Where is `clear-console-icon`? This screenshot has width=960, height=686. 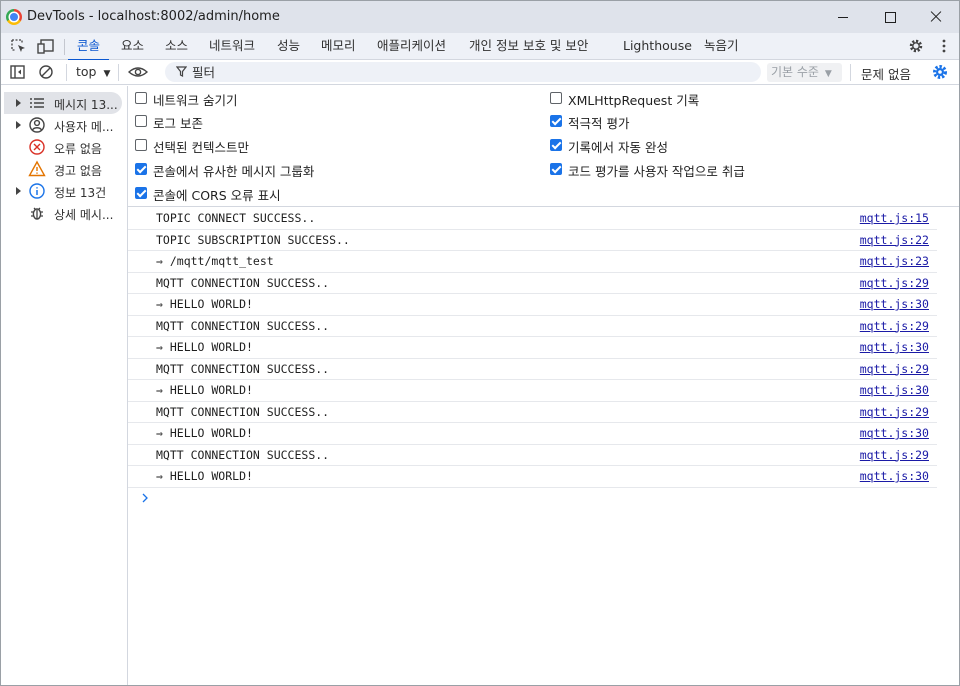
clear-console-icon is located at coordinates (46, 72).